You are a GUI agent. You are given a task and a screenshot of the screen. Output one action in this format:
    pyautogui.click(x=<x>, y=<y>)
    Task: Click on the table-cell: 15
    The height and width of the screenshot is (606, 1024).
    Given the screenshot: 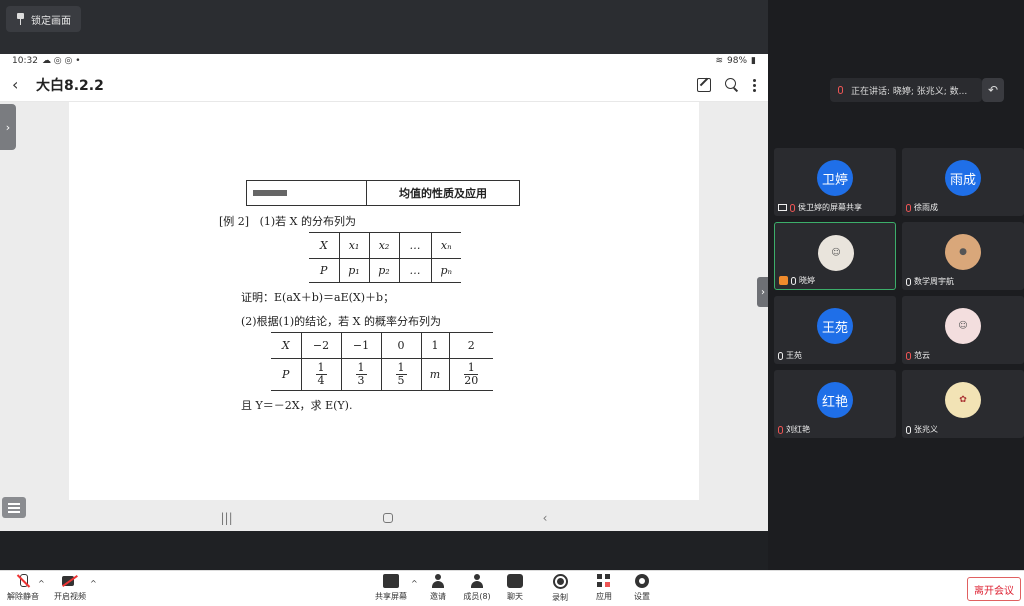 What is the action you would take?
    pyautogui.click(x=400, y=374)
    